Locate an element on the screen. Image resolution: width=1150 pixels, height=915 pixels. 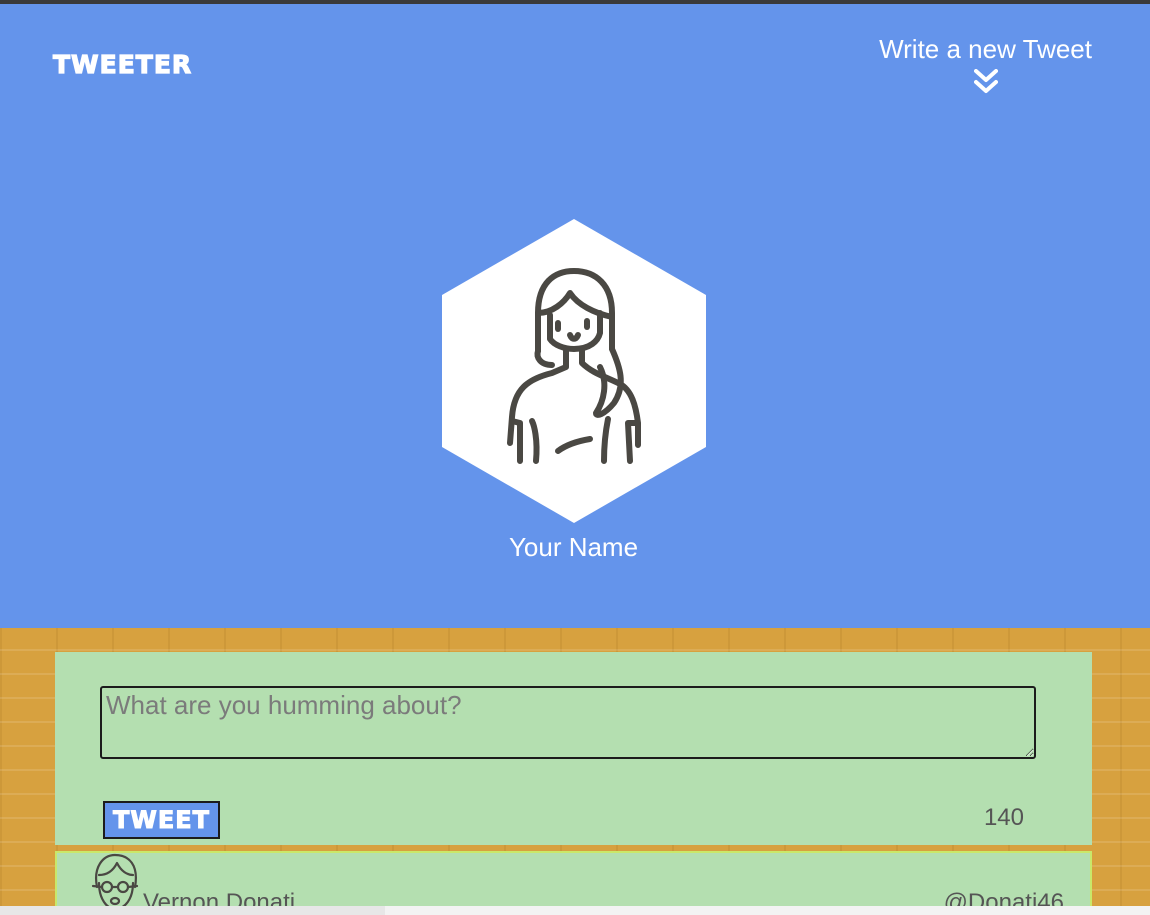
brand-logo: TWEETER is located at coordinates (122, 64).